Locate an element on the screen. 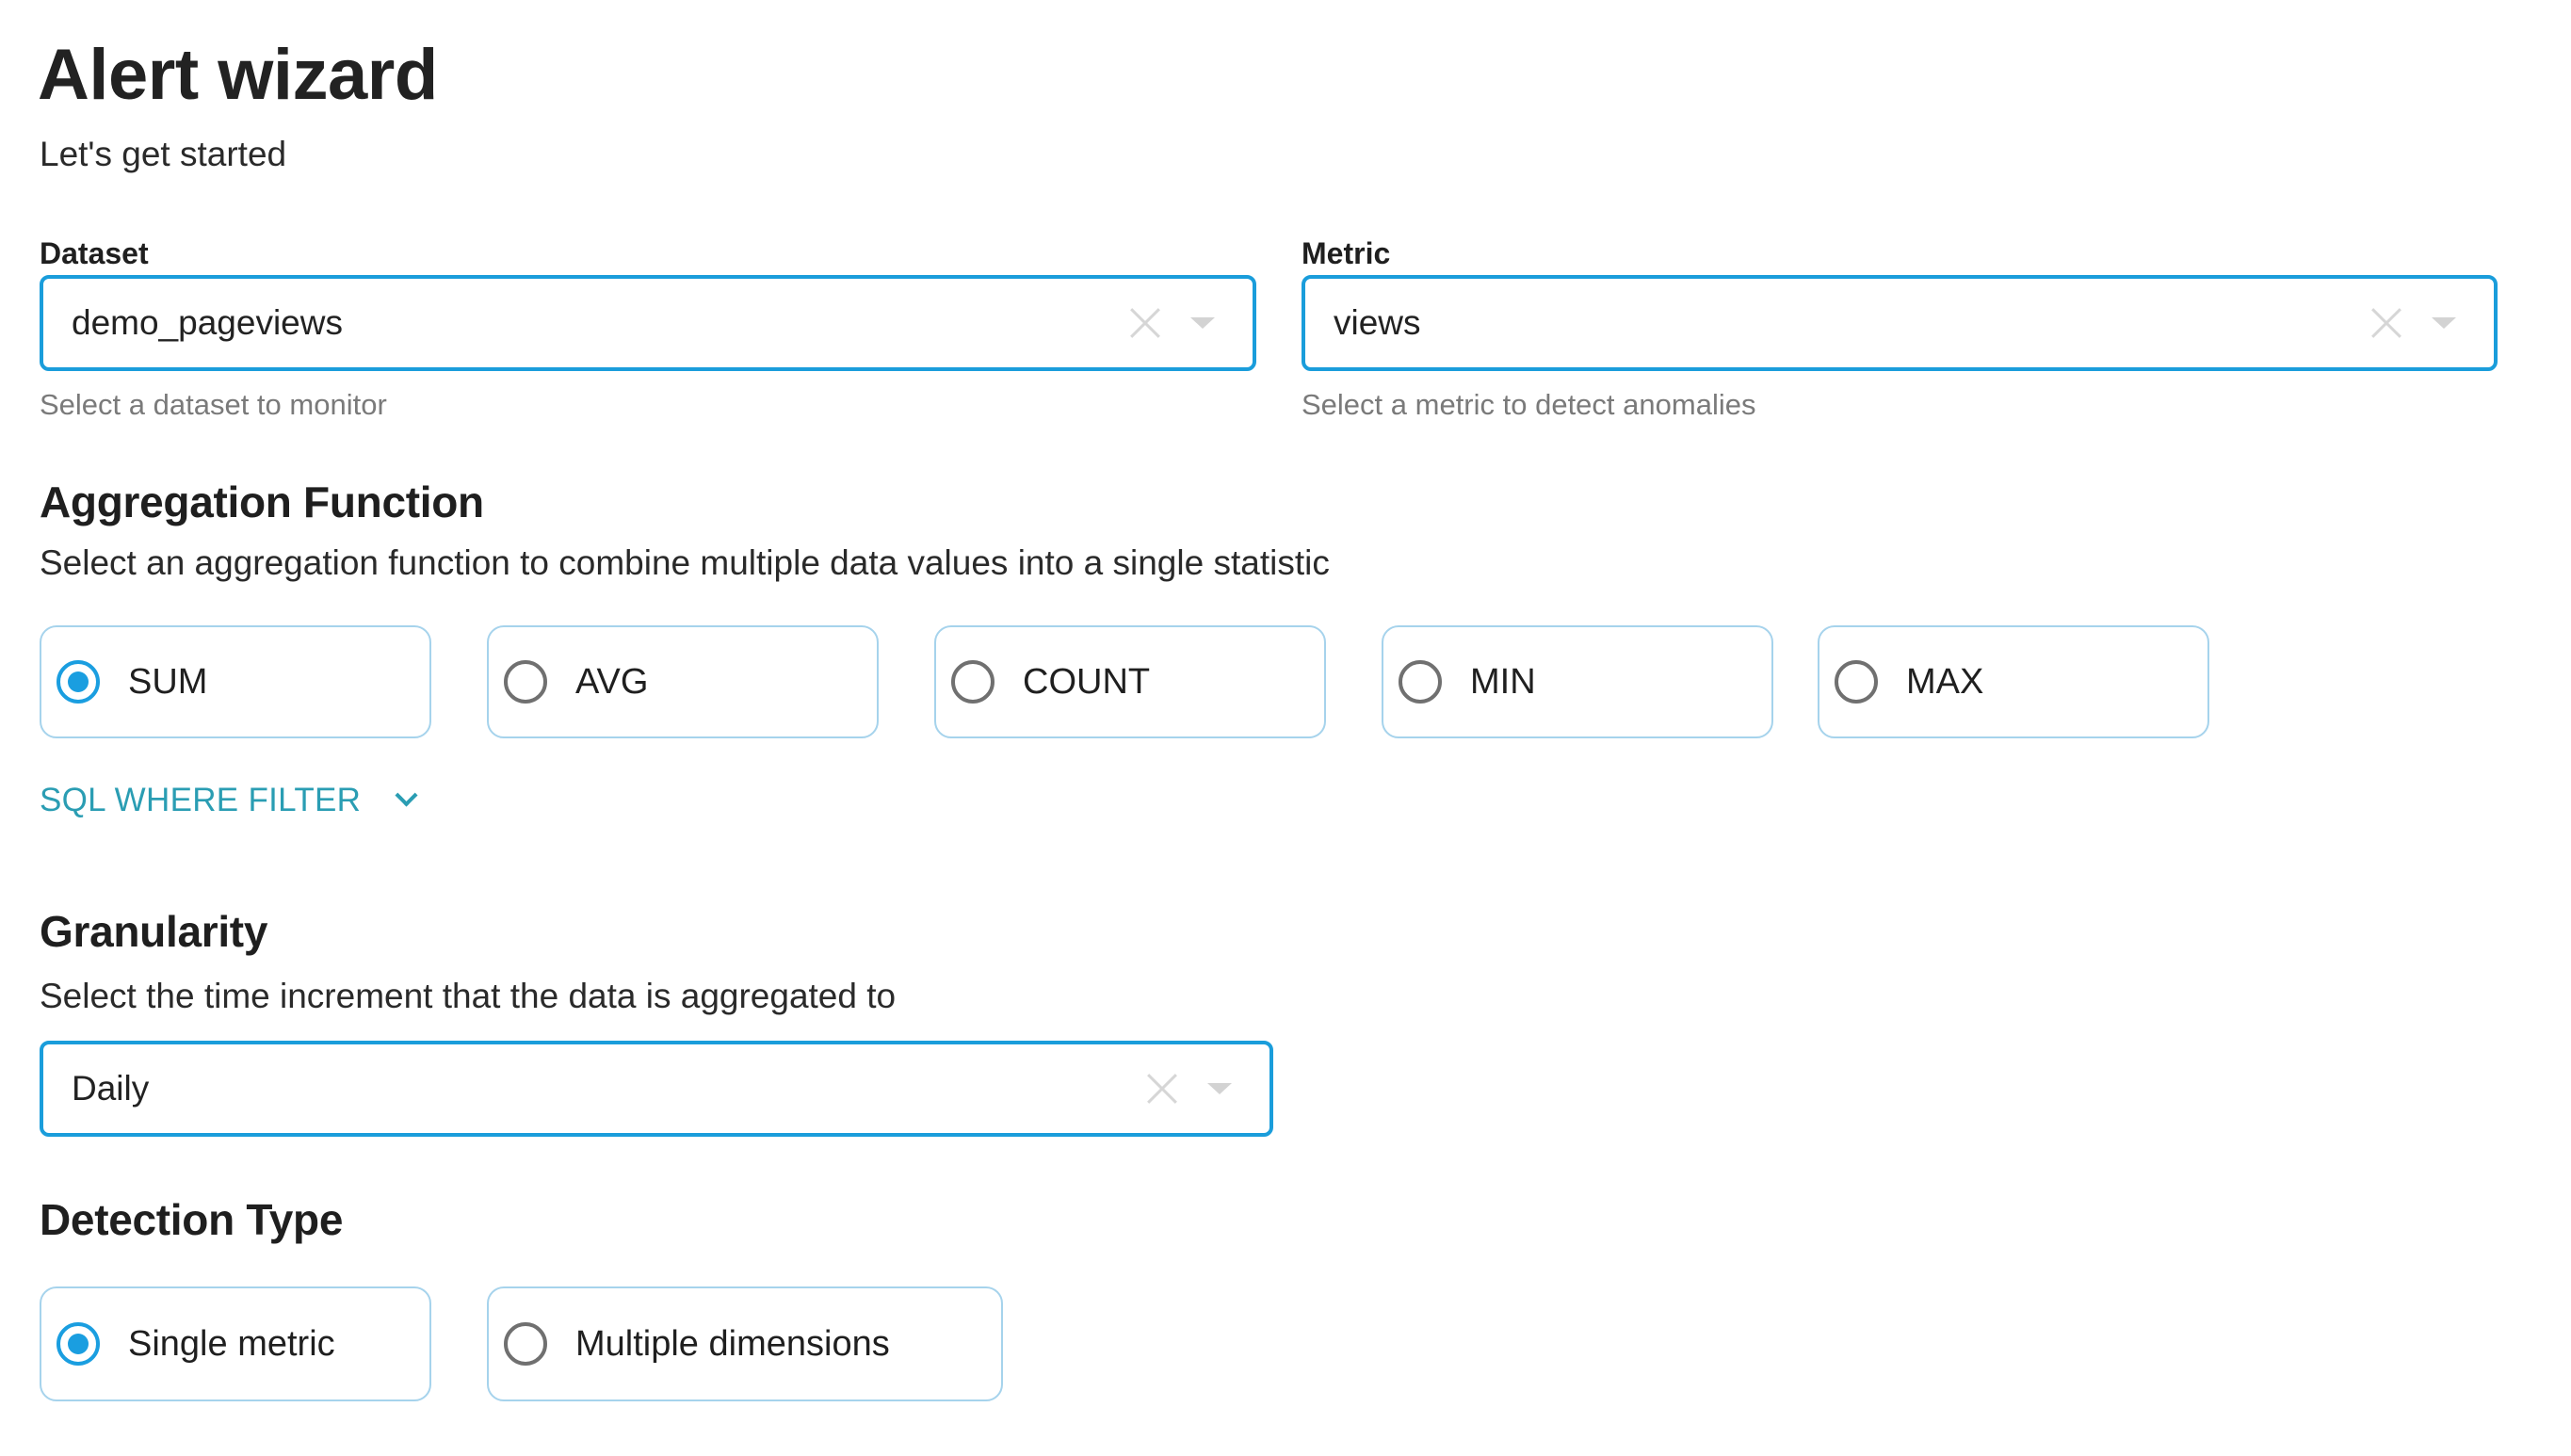 Image resolution: width=2571 pixels, height=1456 pixels. option-label: Multiple dimensions is located at coordinates (732, 1343).